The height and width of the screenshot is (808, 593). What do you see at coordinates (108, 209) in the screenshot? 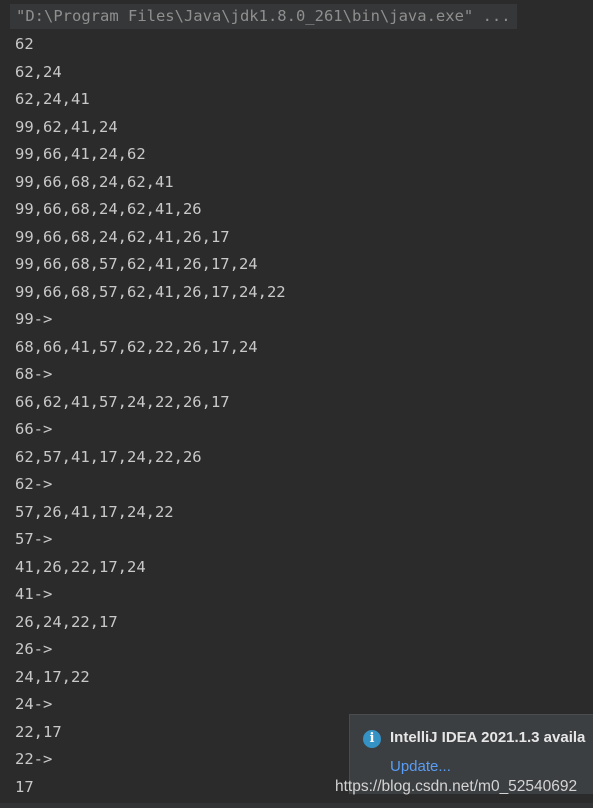
I see `output-line: 99,66,68,24,62,41,26` at bounding box center [108, 209].